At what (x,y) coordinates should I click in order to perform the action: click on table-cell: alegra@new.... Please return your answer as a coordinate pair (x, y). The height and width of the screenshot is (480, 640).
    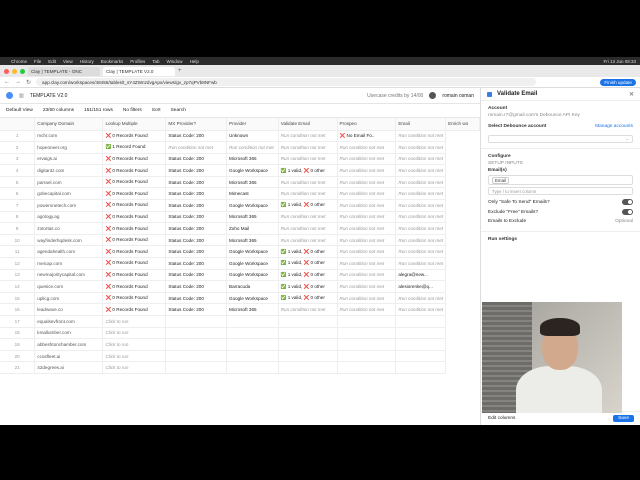
    Looking at the image, I should click on (421, 275).